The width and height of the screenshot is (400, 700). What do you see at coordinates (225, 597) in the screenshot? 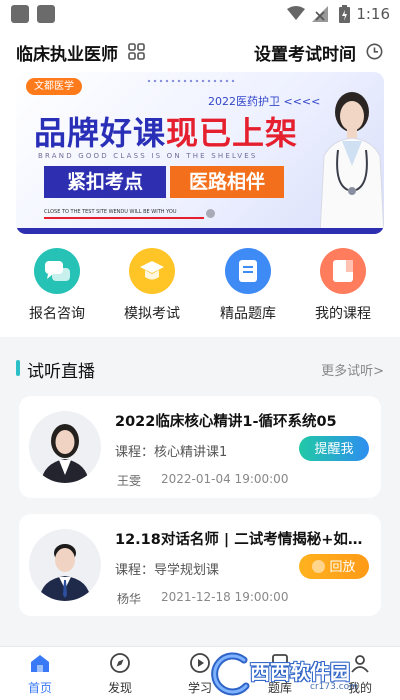
I see `course-time: 2021-12-18 19:00:00` at bounding box center [225, 597].